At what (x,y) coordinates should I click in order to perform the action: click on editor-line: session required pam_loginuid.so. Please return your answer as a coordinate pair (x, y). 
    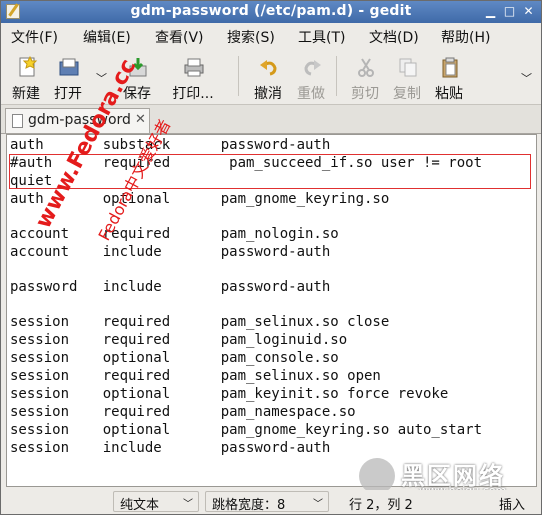
    Looking at the image, I should click on (179, 340).